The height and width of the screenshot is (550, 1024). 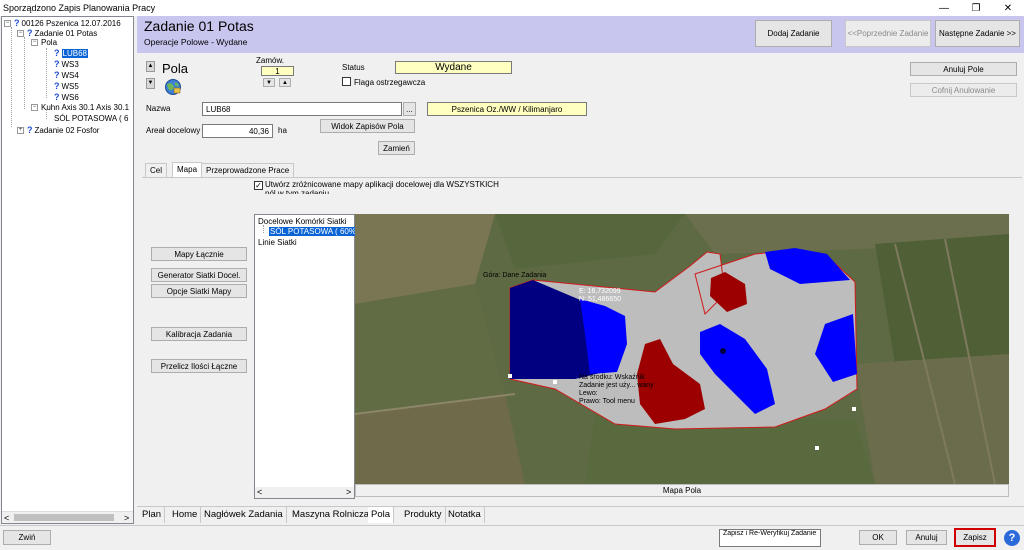 What do you see at coordinates (187, 169) in the screenshot?
I see `tab-map: Mapa` at bounding box center [187, 169].